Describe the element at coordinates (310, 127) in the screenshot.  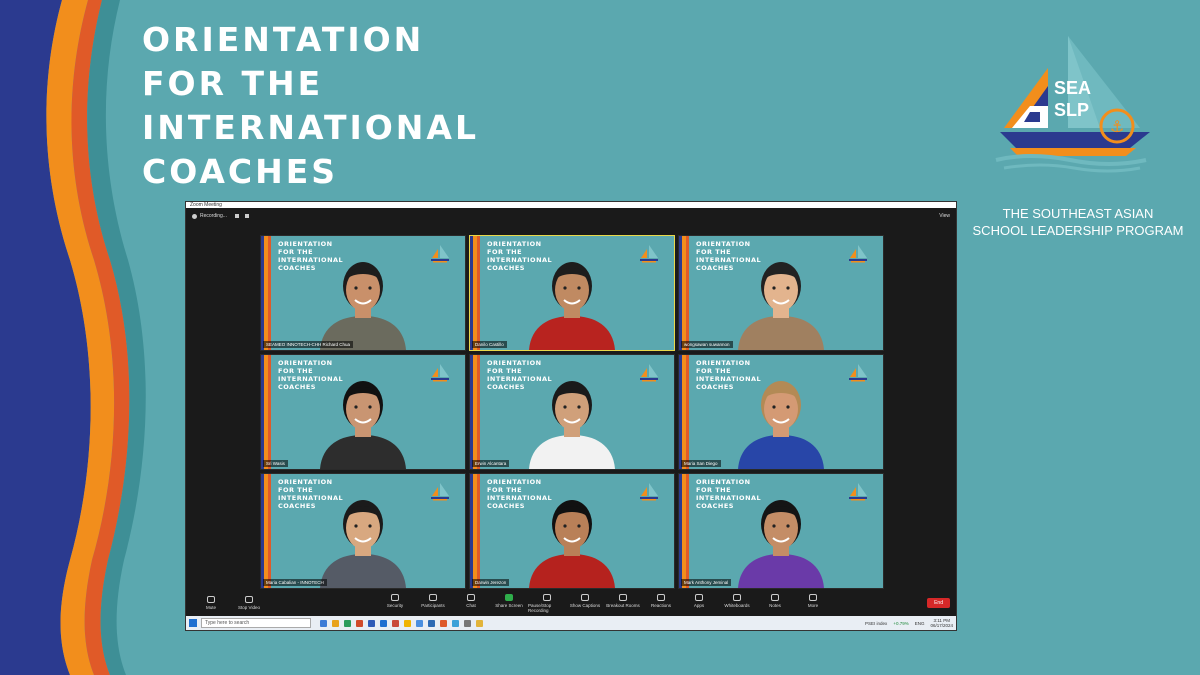
I see `slide-title-line: INTERNATIONAL` at that location.